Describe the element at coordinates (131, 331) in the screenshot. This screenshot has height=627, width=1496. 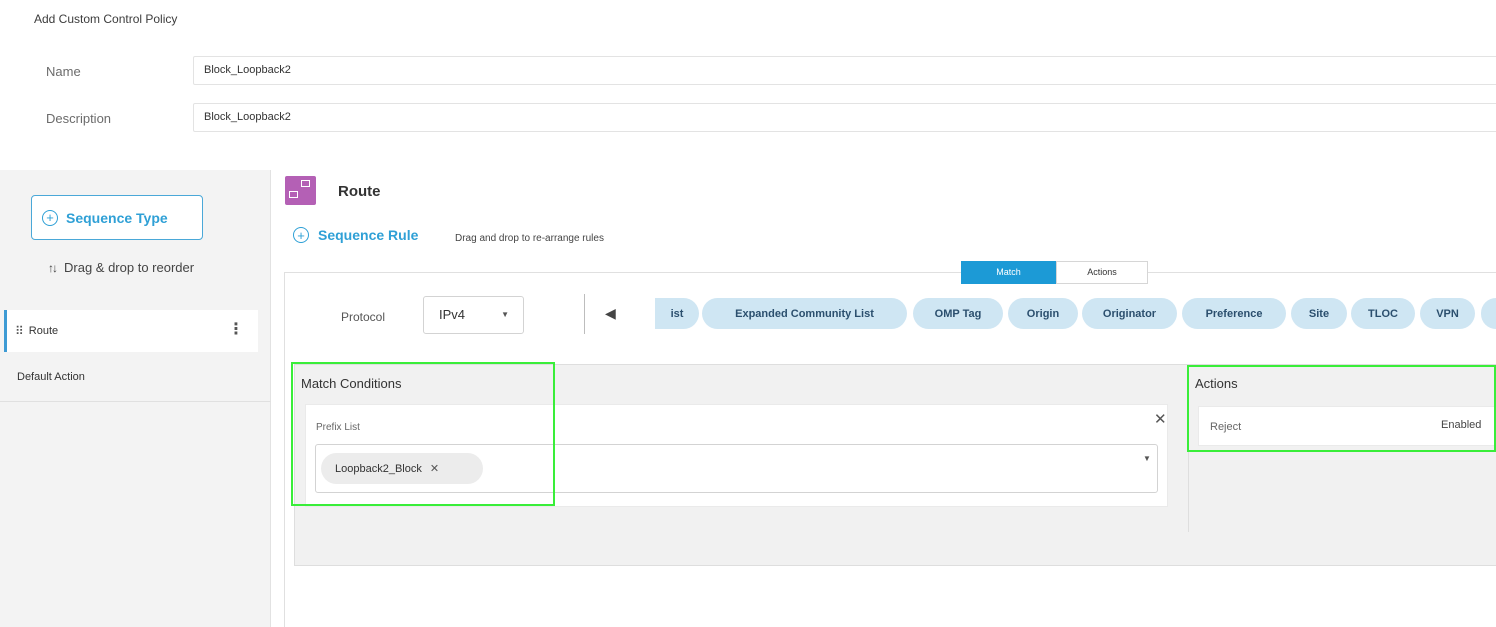
I see `sidebar-item-route: ⠿ Route ⋮` at that location.